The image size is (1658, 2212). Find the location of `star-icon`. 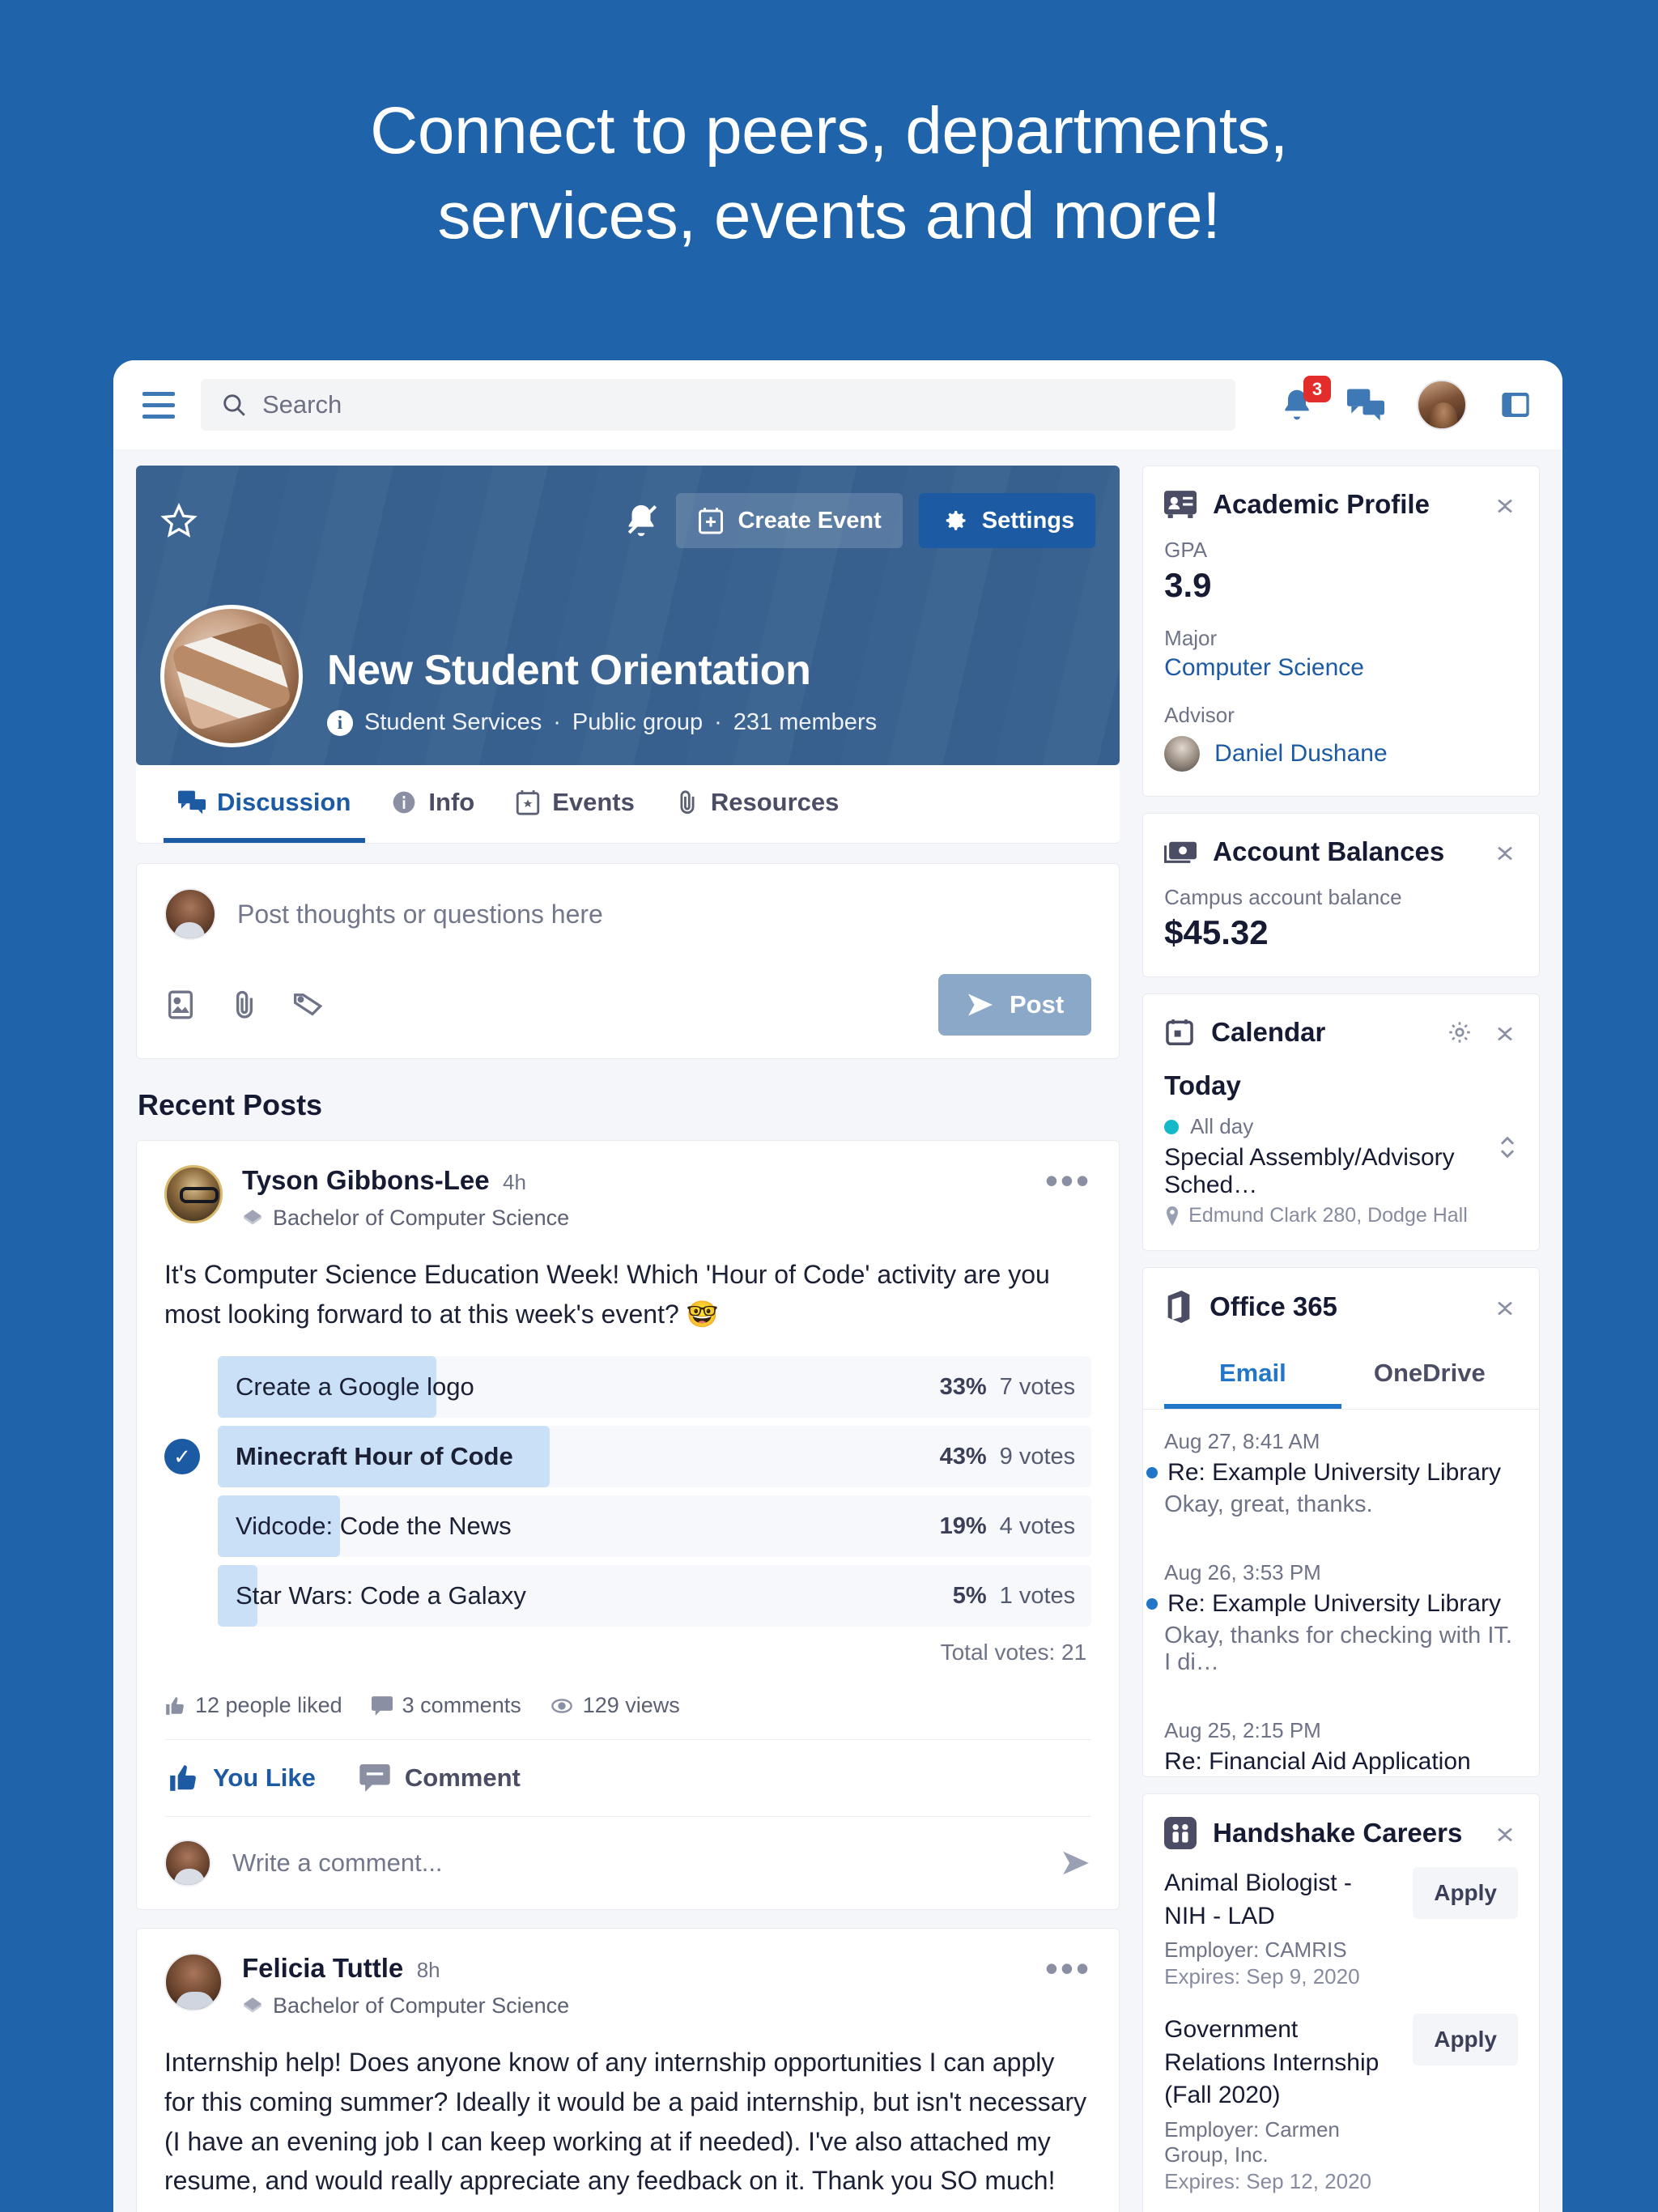

star-icon is located at coordinates (179, 520).